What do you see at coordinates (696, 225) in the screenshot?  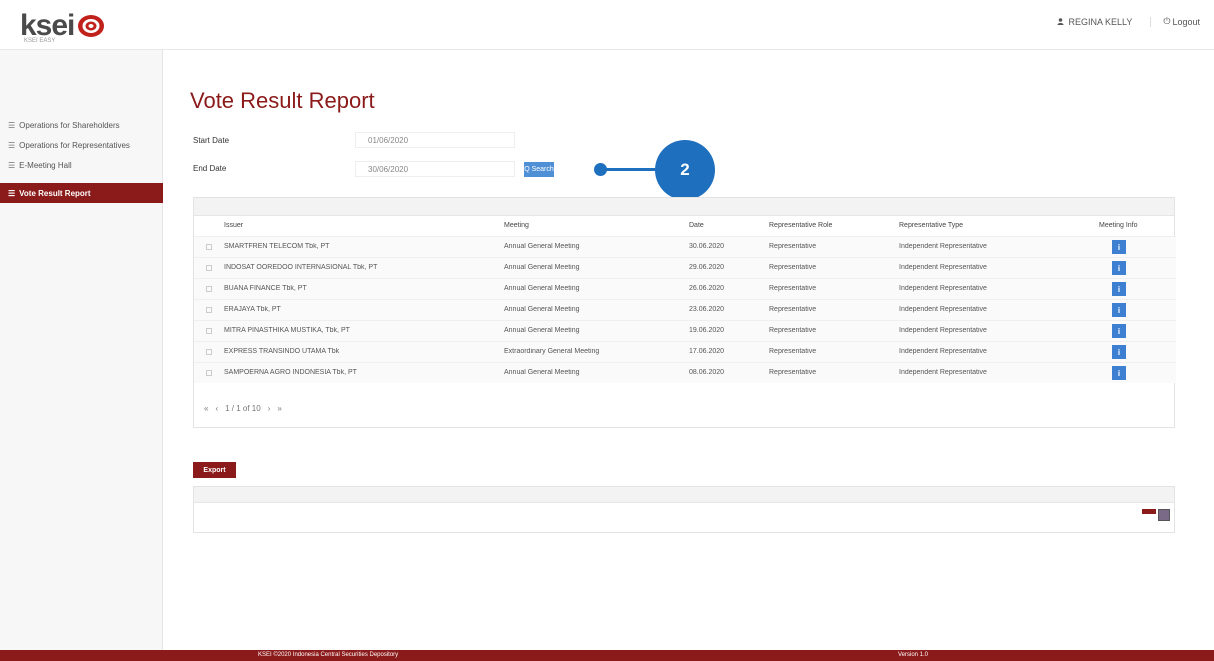 I see `header-date: Date` at bounding box center [696, 225].